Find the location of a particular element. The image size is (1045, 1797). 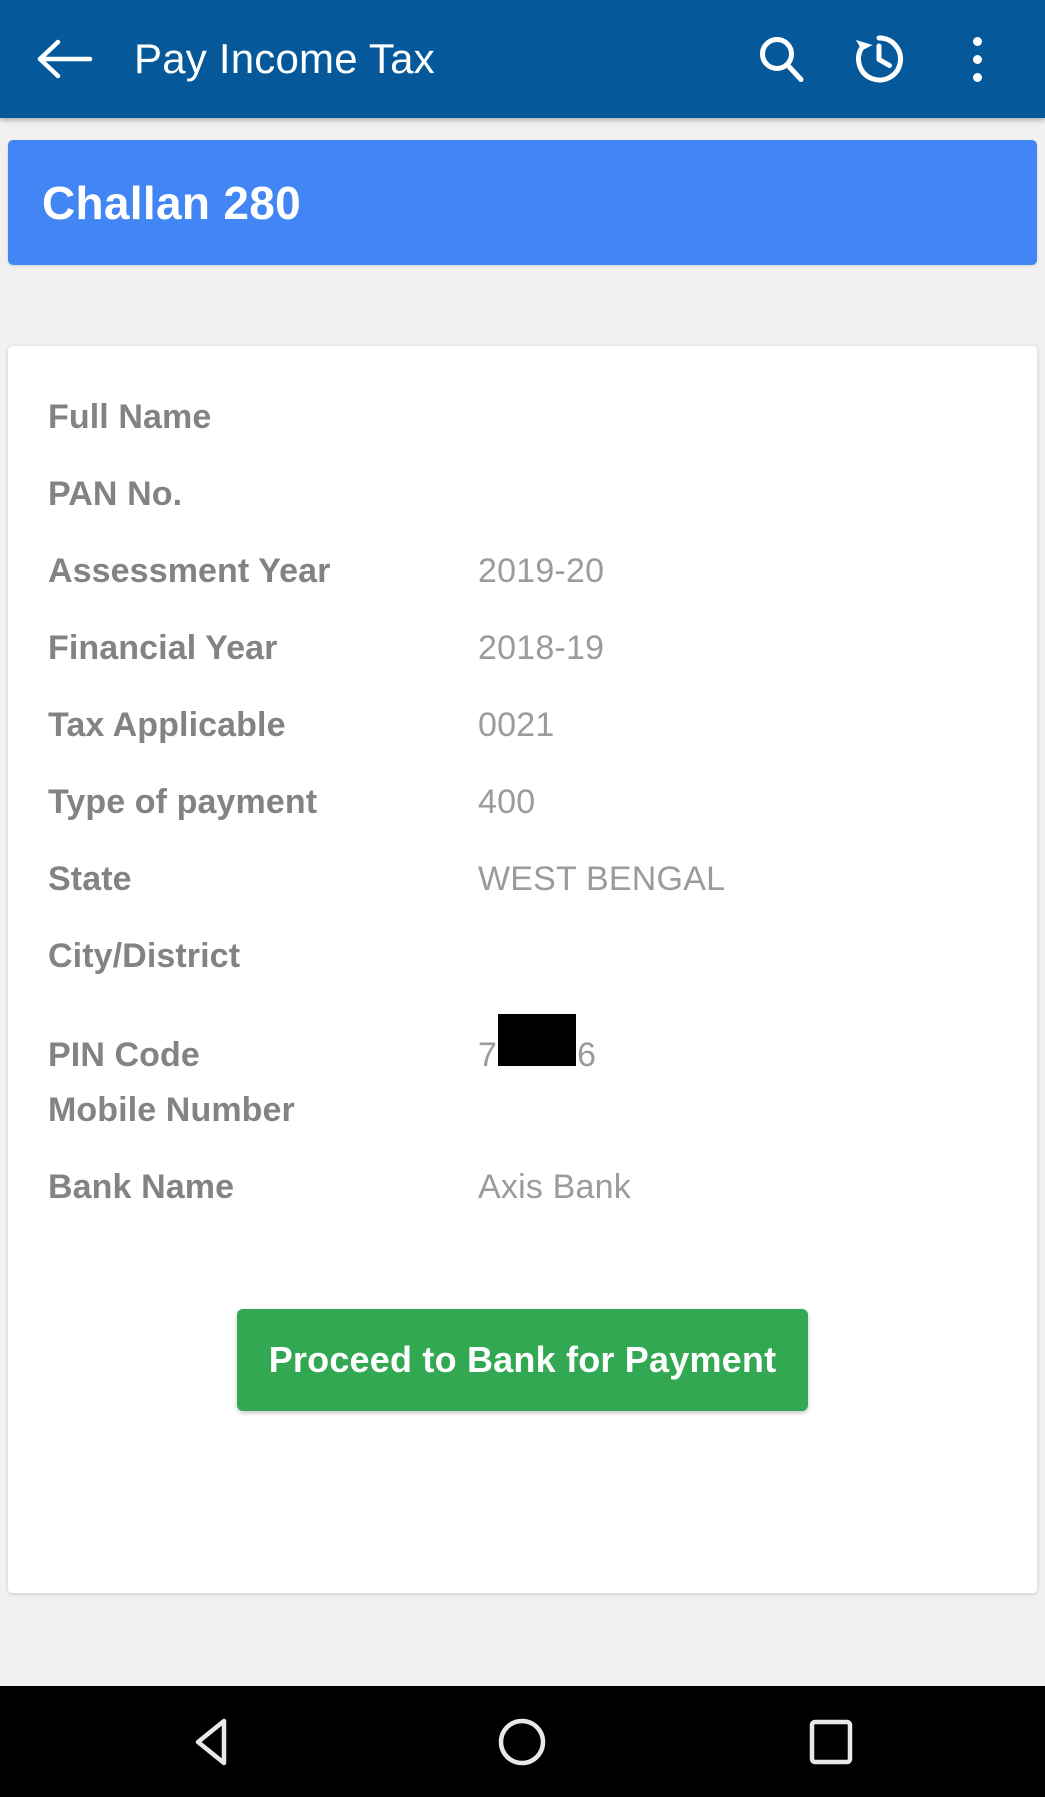

detail-row-state: State WEST BENGAL is located at coordinates (522, 898).